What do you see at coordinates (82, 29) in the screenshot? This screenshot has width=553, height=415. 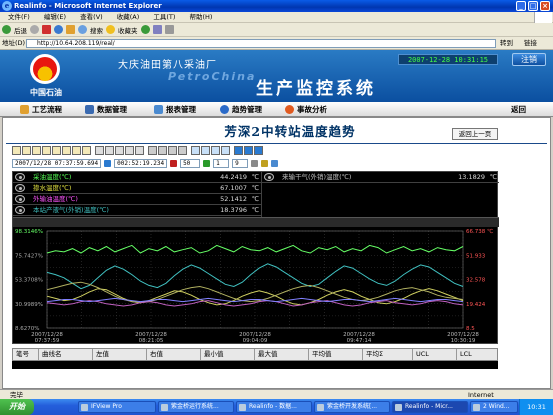 I see `search-icon` at bounding box center [82, 29].